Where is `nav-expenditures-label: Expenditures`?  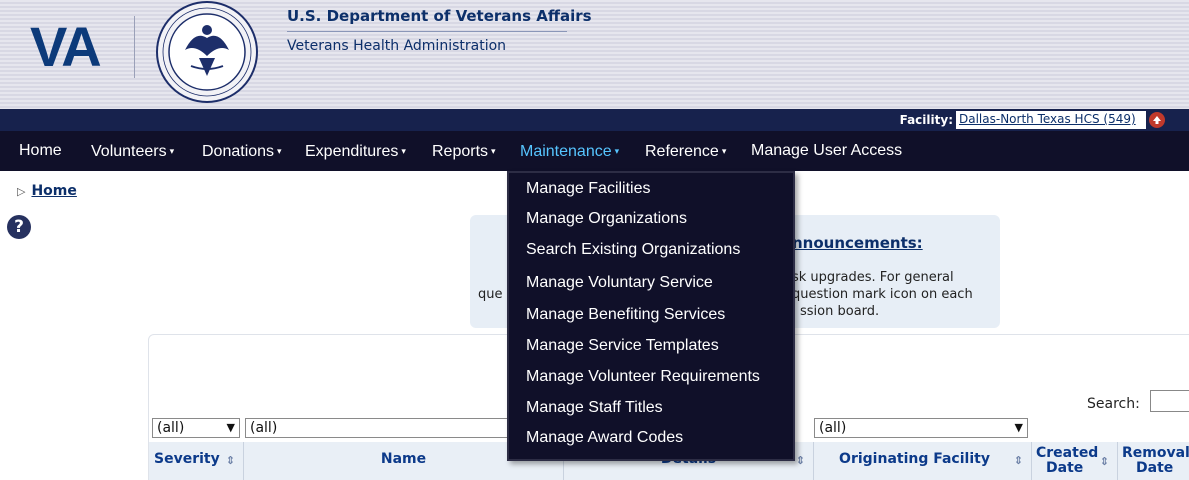
nav-expenditures-label: Expenditures is located at coordinates (352, 151).